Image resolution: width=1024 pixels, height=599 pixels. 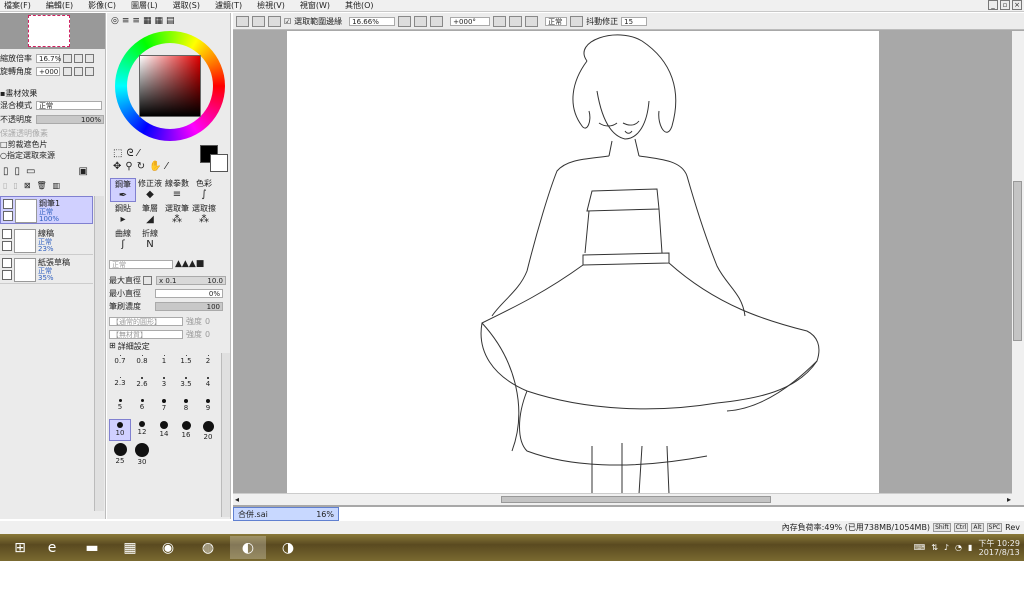 I want to click on saturation-value-square, so click(x=170, y=86).